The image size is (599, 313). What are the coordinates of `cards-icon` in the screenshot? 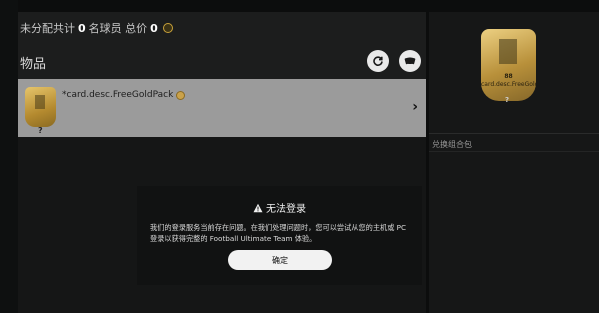 It's located at (410, 61).